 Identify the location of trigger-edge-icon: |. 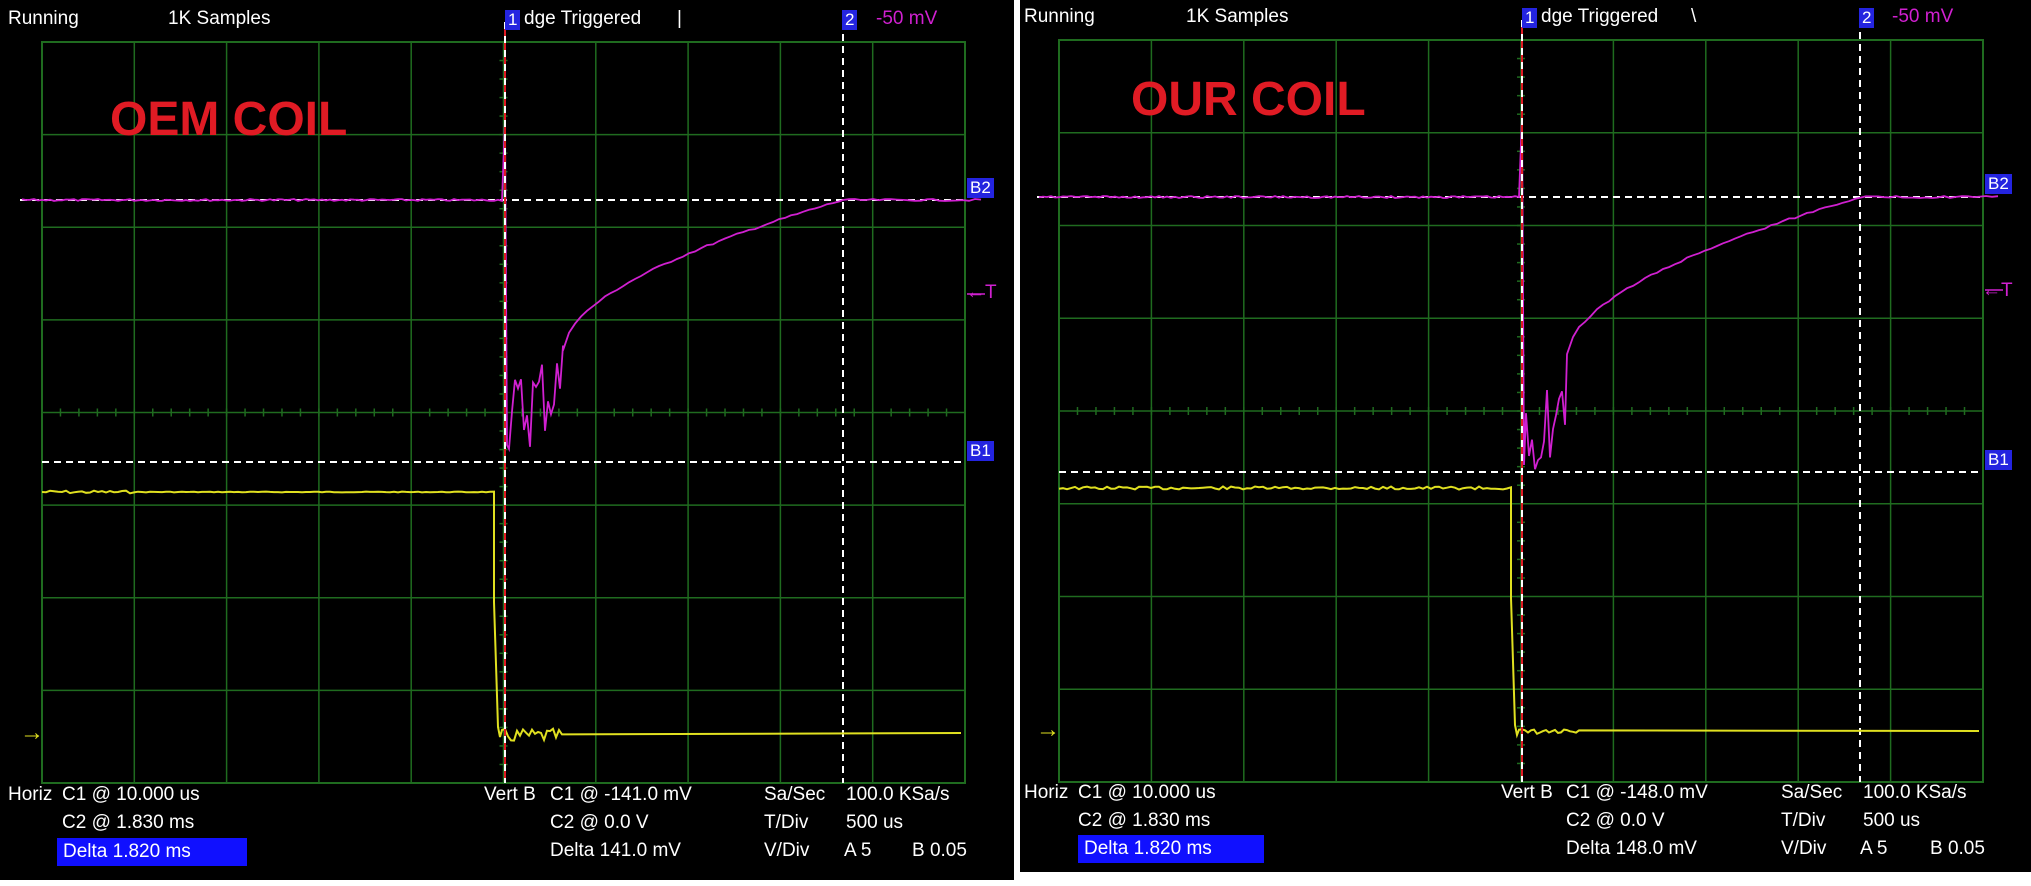
(679, 18).